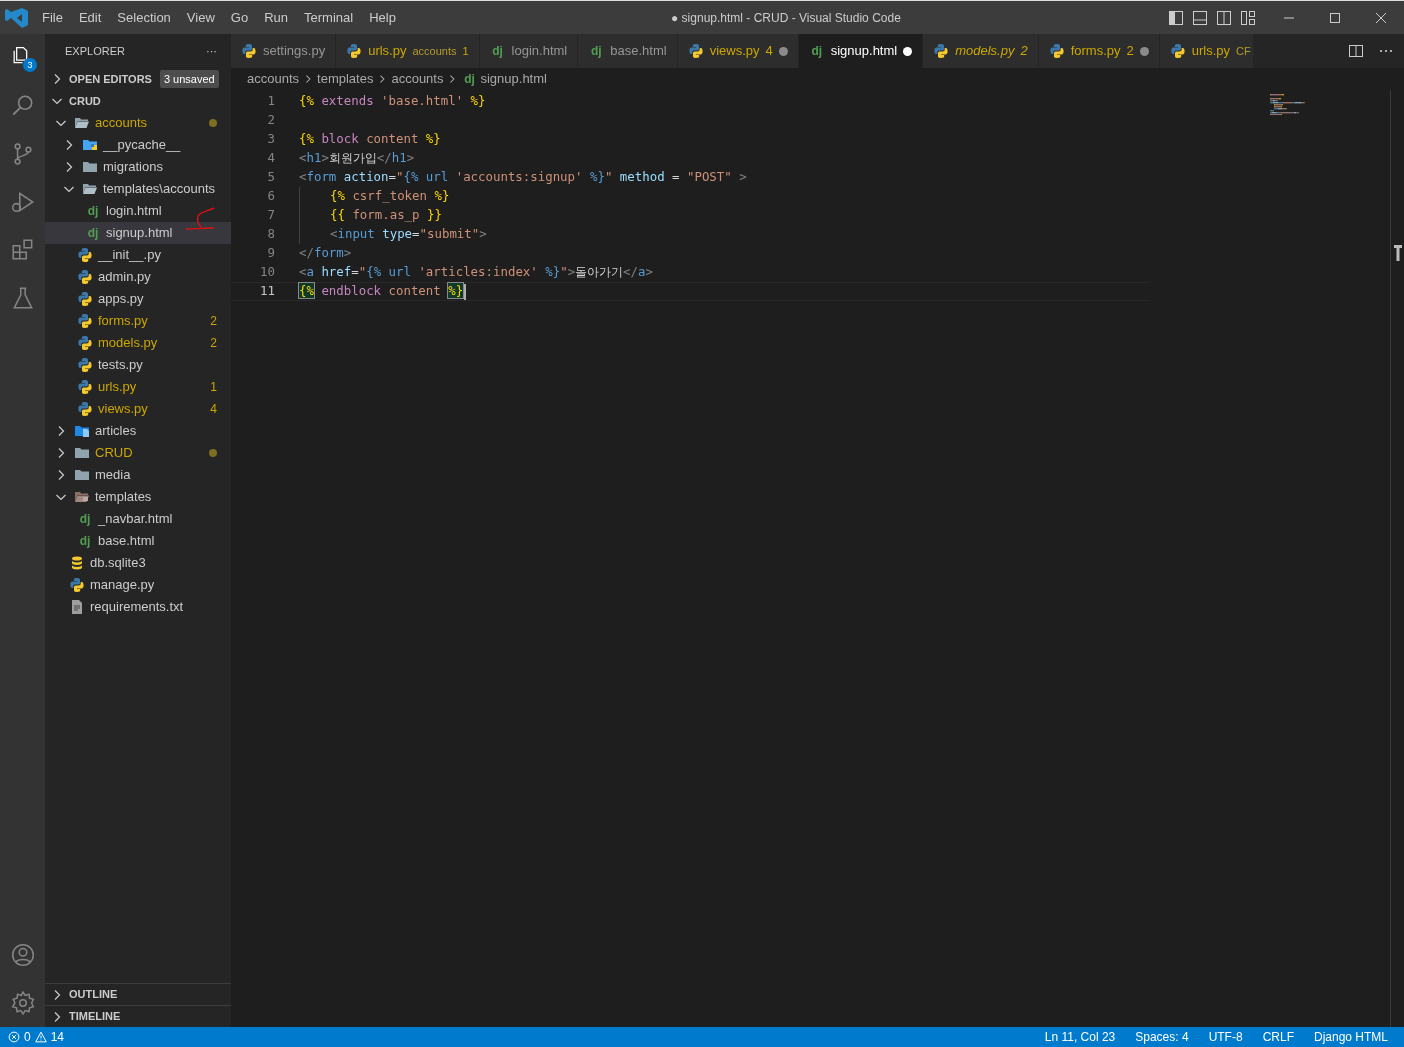 This screenshot has width=1404, height=1047. What do you see at coordinates (239, 17) in the screenshot?
I see `menu-item: Go` at bounding box center [239, 17].